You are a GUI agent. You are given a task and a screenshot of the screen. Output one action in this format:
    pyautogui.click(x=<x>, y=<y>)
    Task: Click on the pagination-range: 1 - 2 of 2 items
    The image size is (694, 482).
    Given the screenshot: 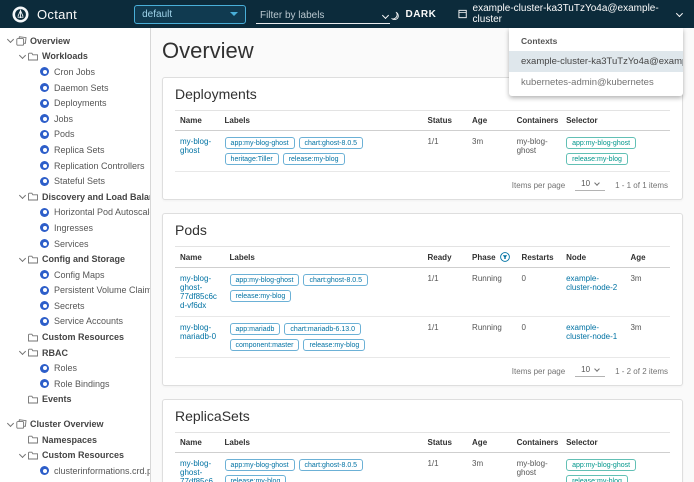 What is the action you would take?
    pyautogui.click(x=641, y=371)
    